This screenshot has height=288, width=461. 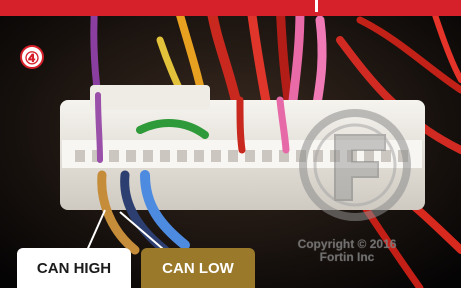 What do you see at coordinates (316, 6) in the screenshot?
I see `top-bar-divider` at bounding box center [316, 6].